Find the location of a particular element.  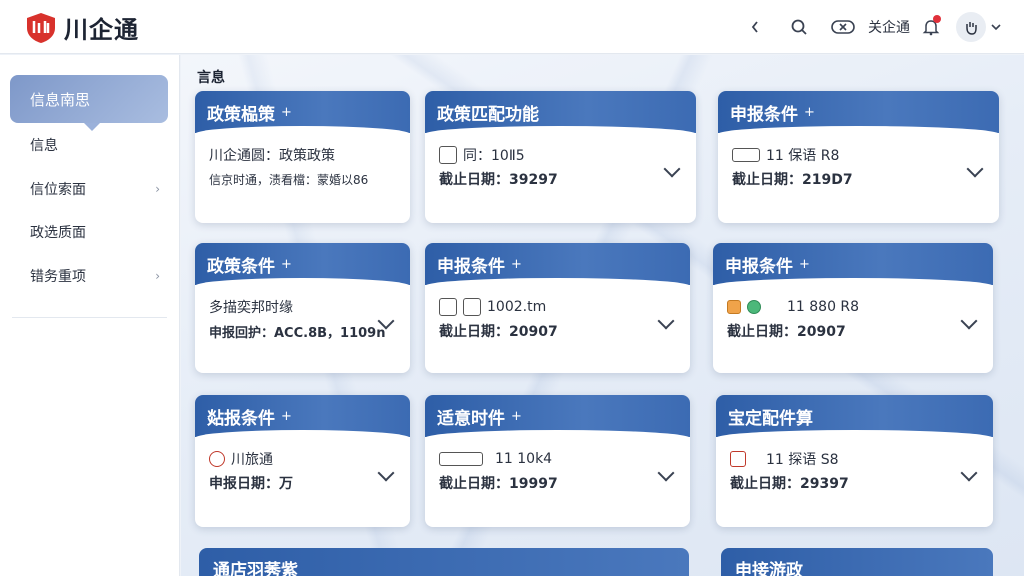

policy-card: 政策条件 + 多描奕邦时缘 申报回护：ACC.8B，1109n is located at coordinates (302, 308).